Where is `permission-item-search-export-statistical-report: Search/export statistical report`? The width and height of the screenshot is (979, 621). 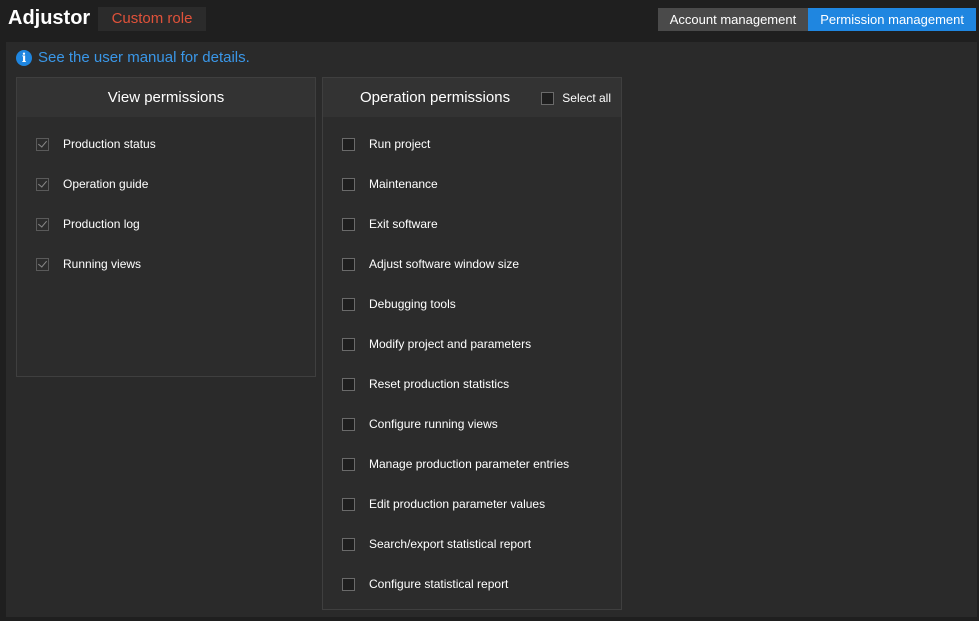
permission-item-search-export-statistical-report: Search/export statistical report is located at coordinates (436, 544).